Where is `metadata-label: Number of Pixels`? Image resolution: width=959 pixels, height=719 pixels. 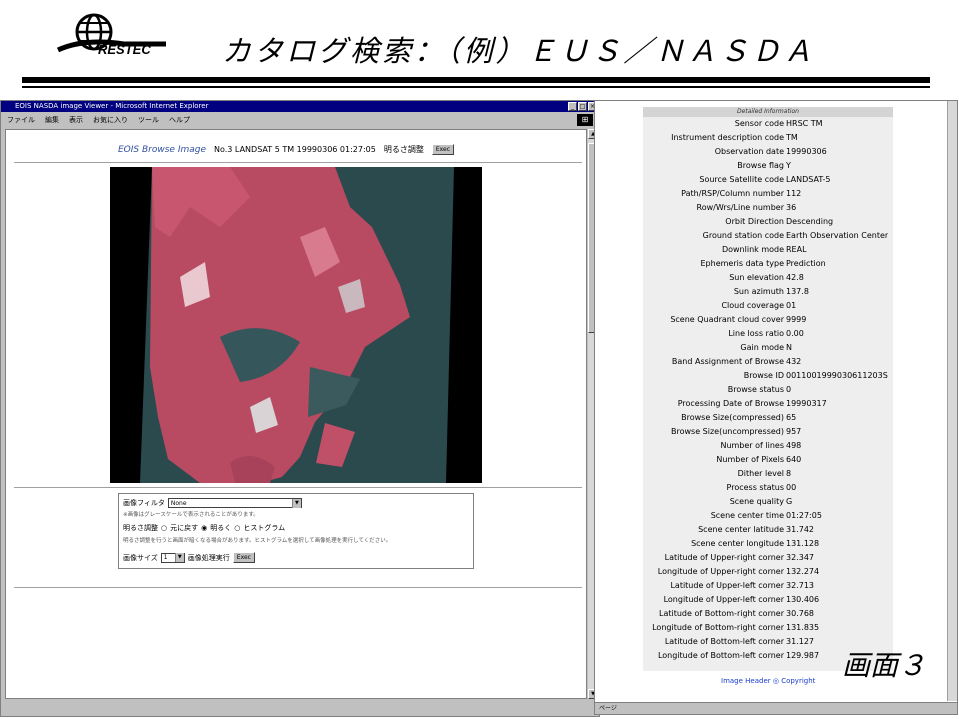
metadata-label: Number of Pixels is located at coordinates (750, 459).